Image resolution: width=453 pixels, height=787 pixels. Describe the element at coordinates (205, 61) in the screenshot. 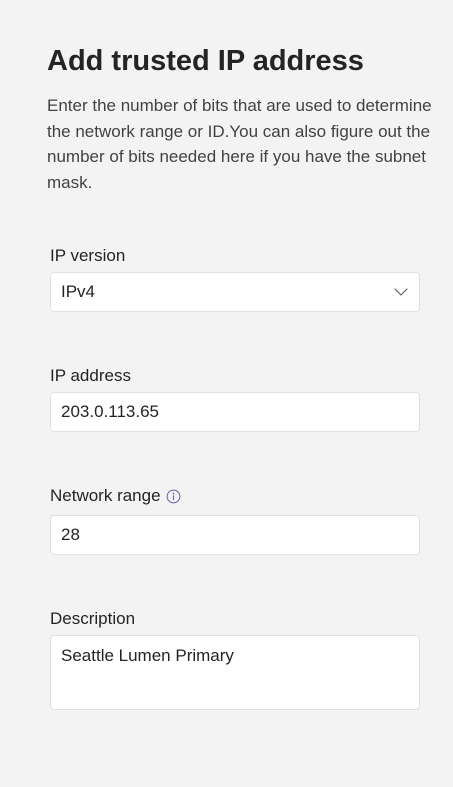

I see `page-title: Add trusted IP address` at that location.